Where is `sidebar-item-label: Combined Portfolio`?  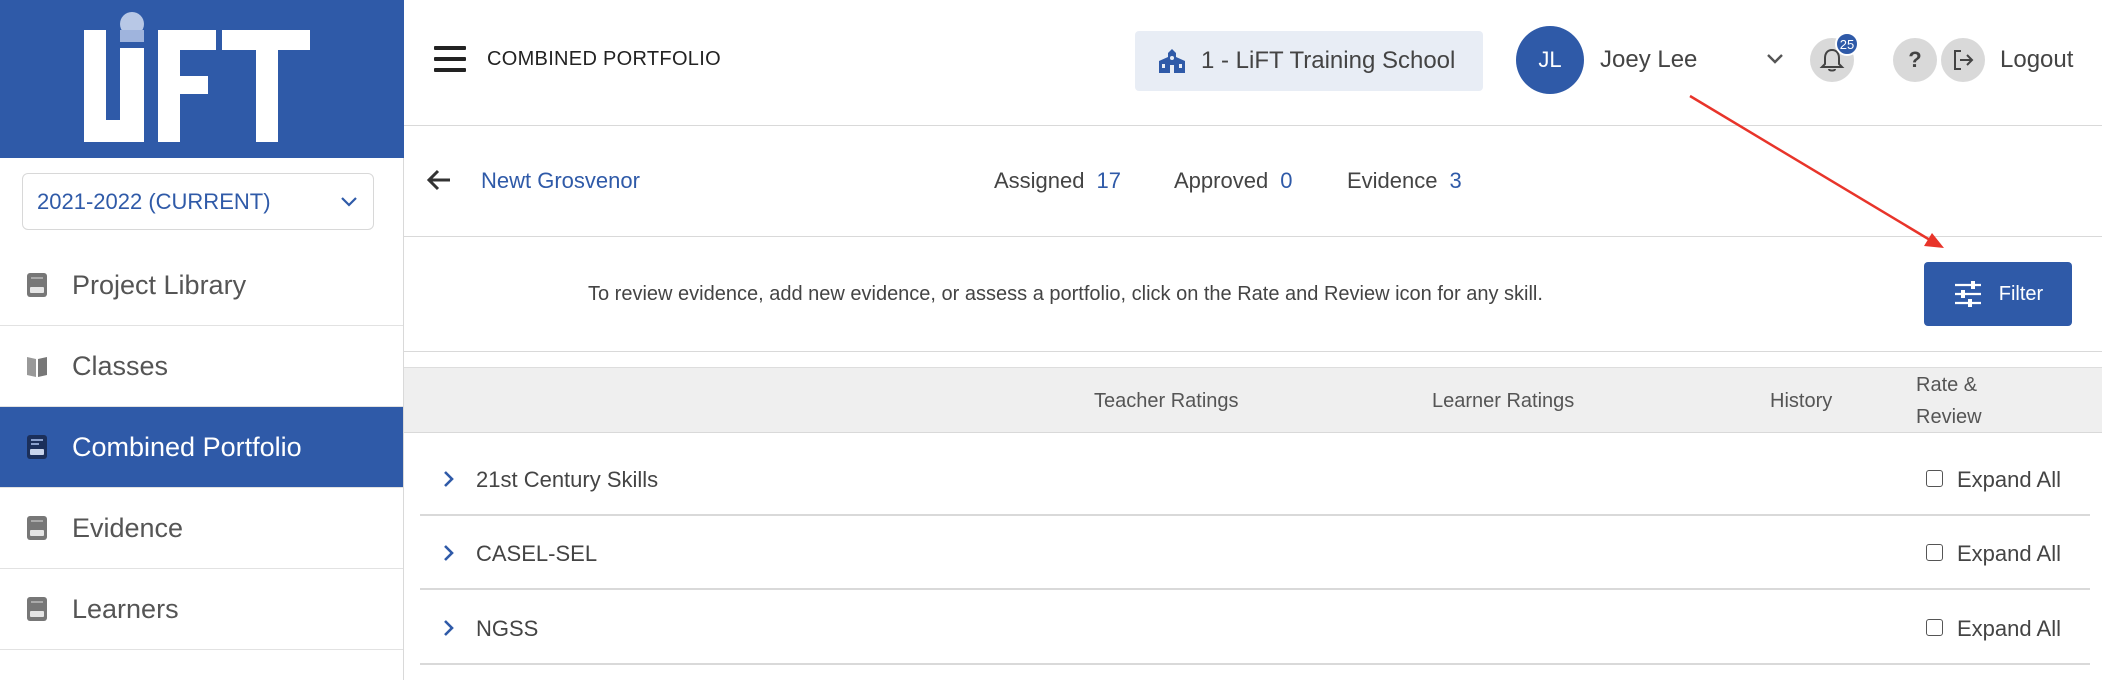
sidebar-item-label: Combined Portfolio is located at coordinates (187, 446).